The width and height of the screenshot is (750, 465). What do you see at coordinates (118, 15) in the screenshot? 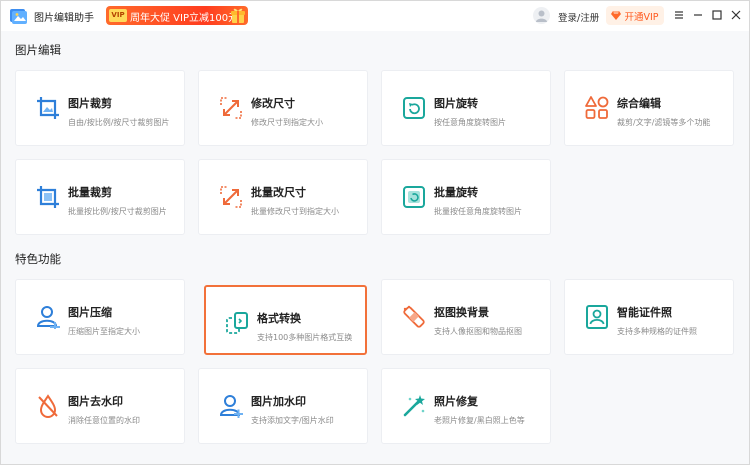
I see `promo-vip-tag: VIP` at bounding box center [118, 15].